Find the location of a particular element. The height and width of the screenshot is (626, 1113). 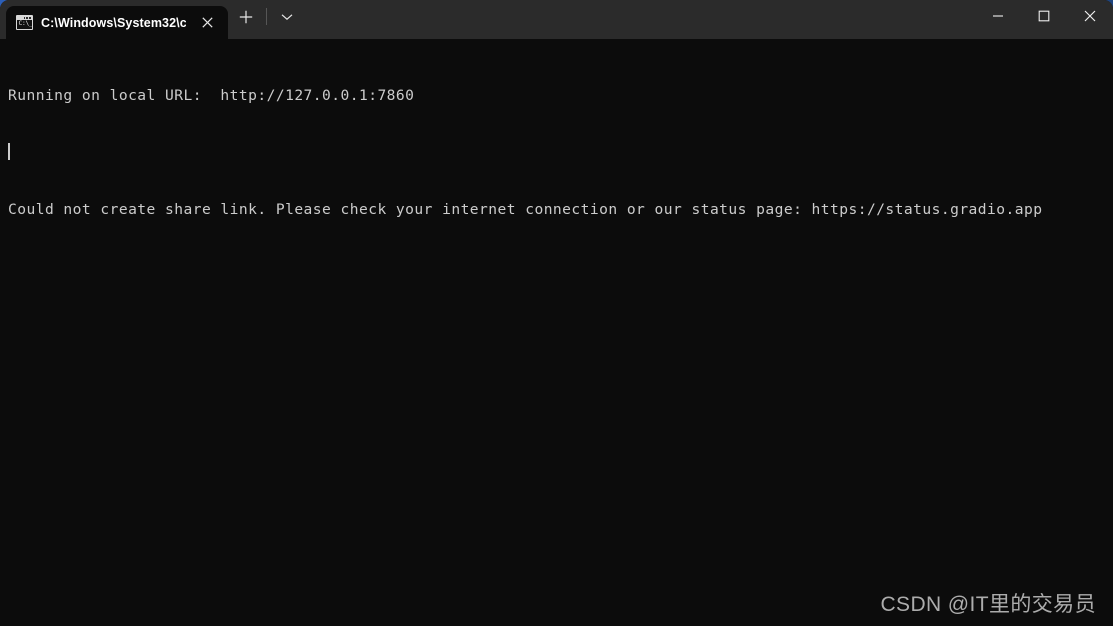

tab-strip: C:\_ C:\Windows\System32\cmd.e is located at coordinates (114, 19).